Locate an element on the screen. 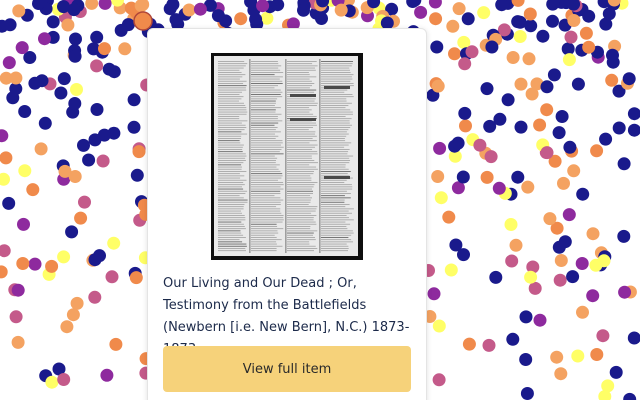  newspaper-page-image is located at coordinates (286, 156).